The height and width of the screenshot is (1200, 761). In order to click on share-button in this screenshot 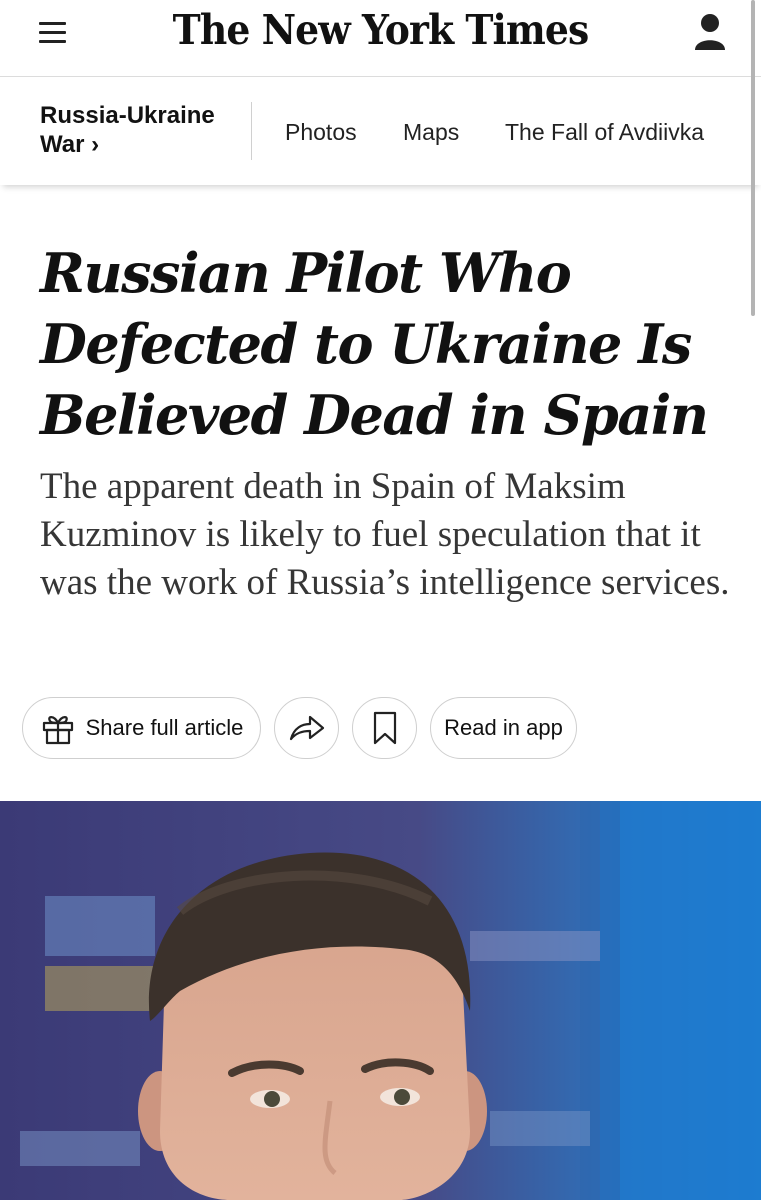, I will do `click(306, 728)`.